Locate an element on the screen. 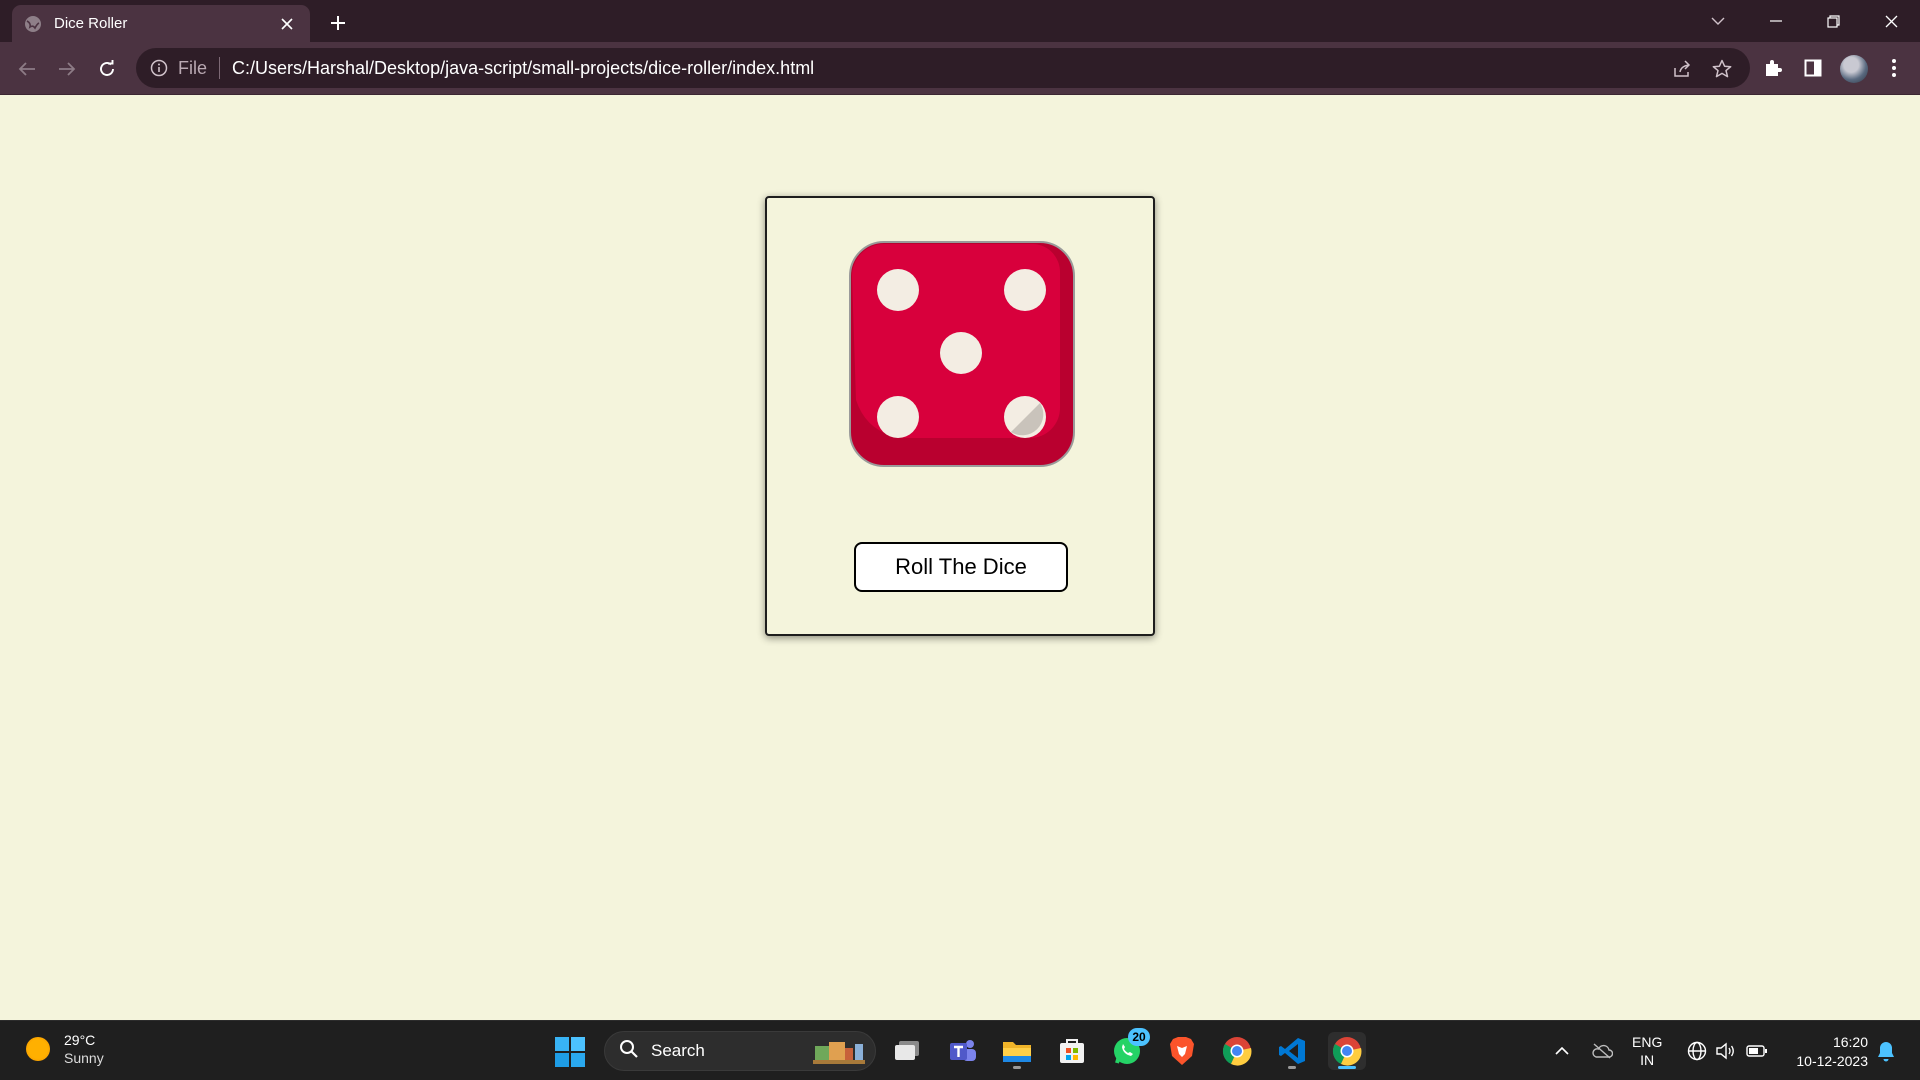 This screenshot has width=1920, height=1080. new-tab-button is located at coordinates (338, 23).